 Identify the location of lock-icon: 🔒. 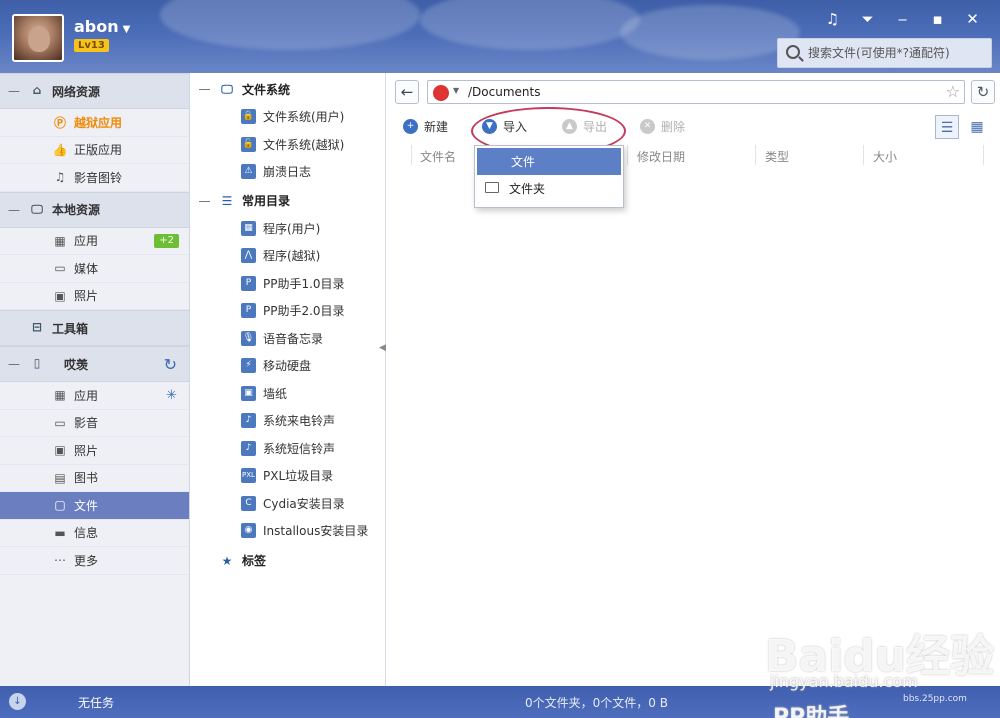
(248, 117).